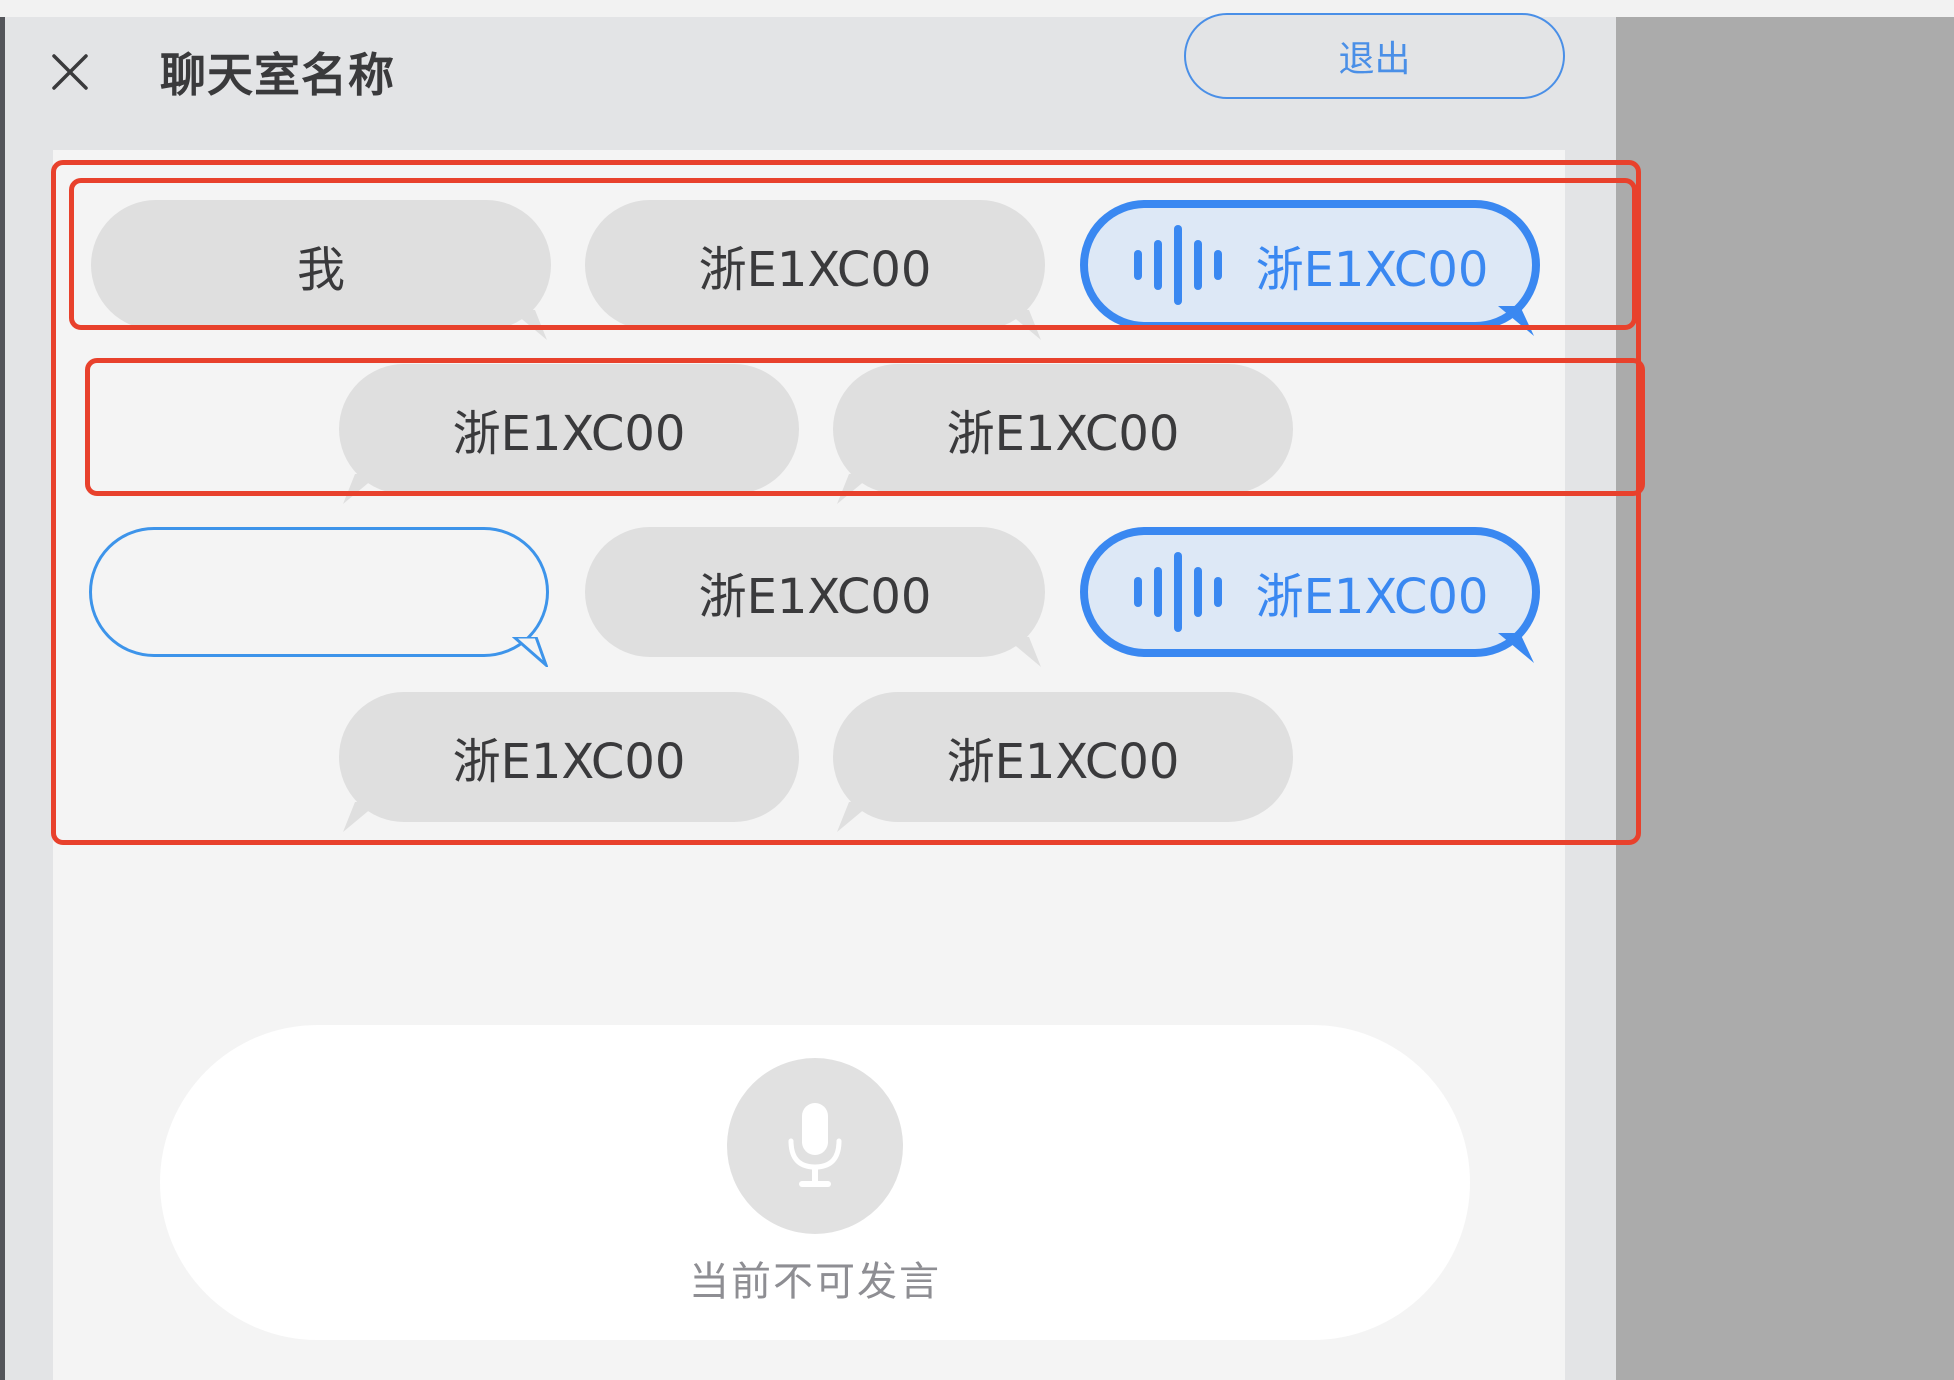  Describe the element at coordinates (977, 8) in the screenshot. I see `top-strip` at that location.